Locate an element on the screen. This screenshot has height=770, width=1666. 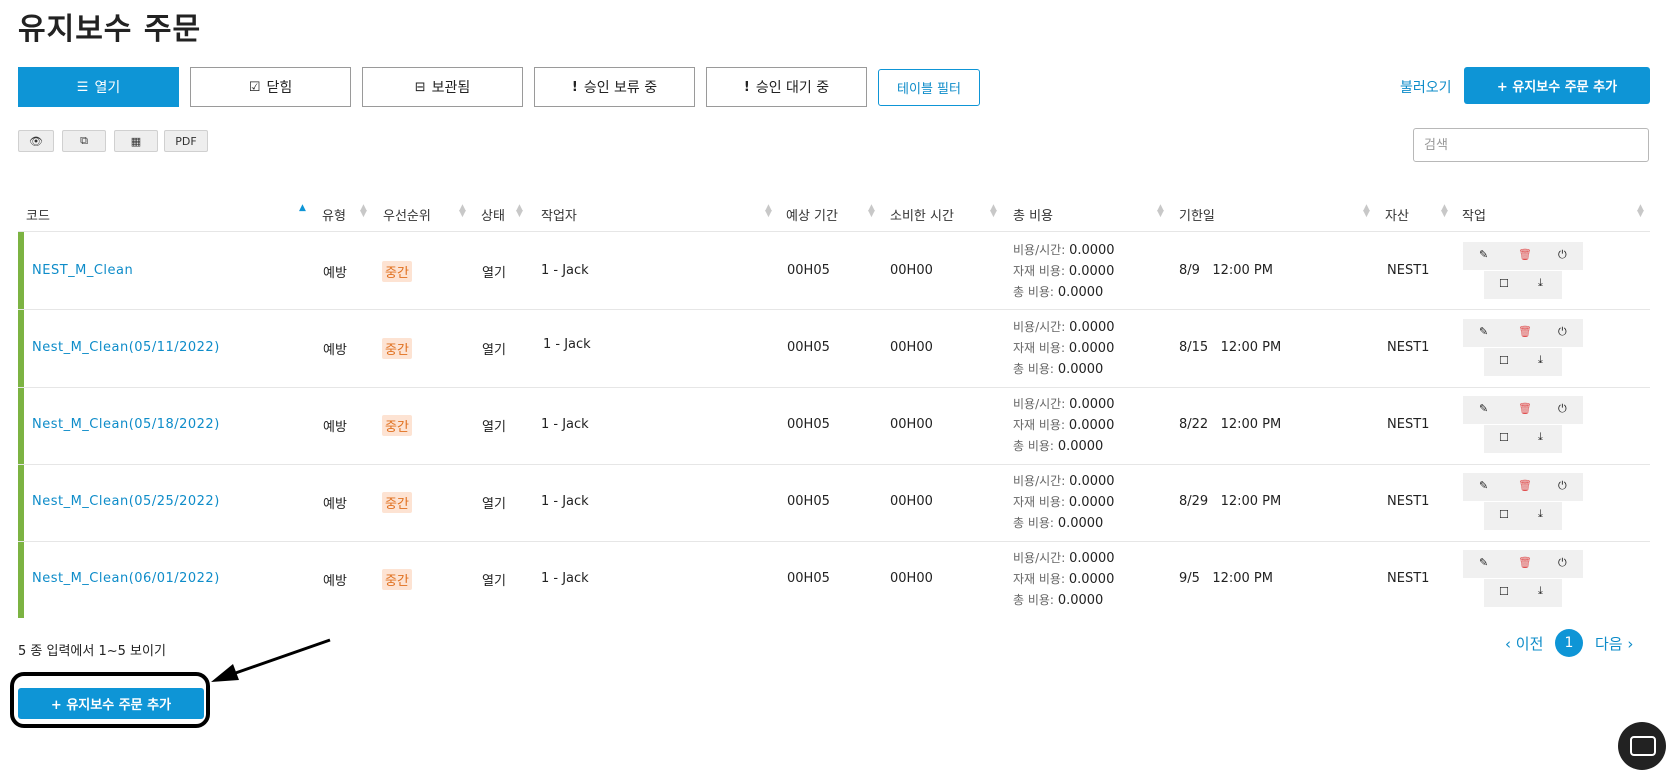
pagination-next: 다음 › is located at coordinates (1614, 643).